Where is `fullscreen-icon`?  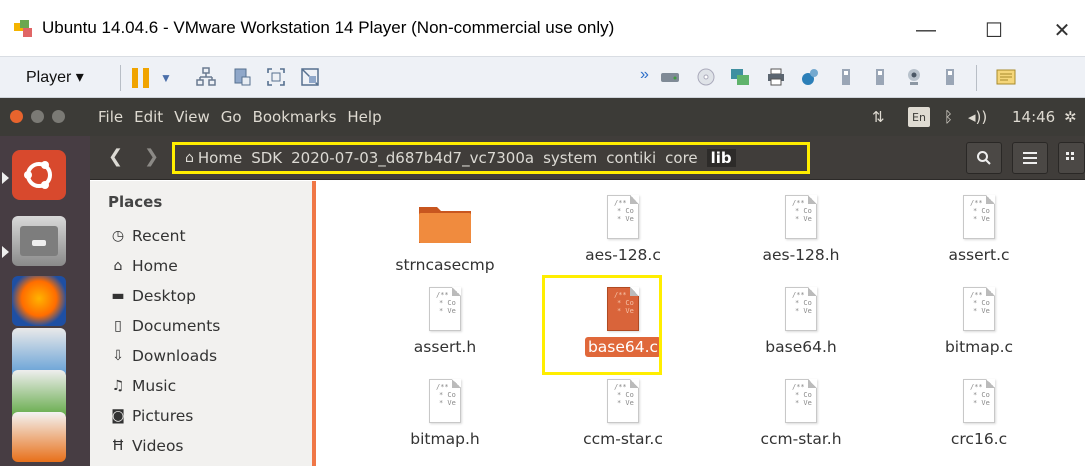
fullscreen-icon is located at coordinates (276, 77).